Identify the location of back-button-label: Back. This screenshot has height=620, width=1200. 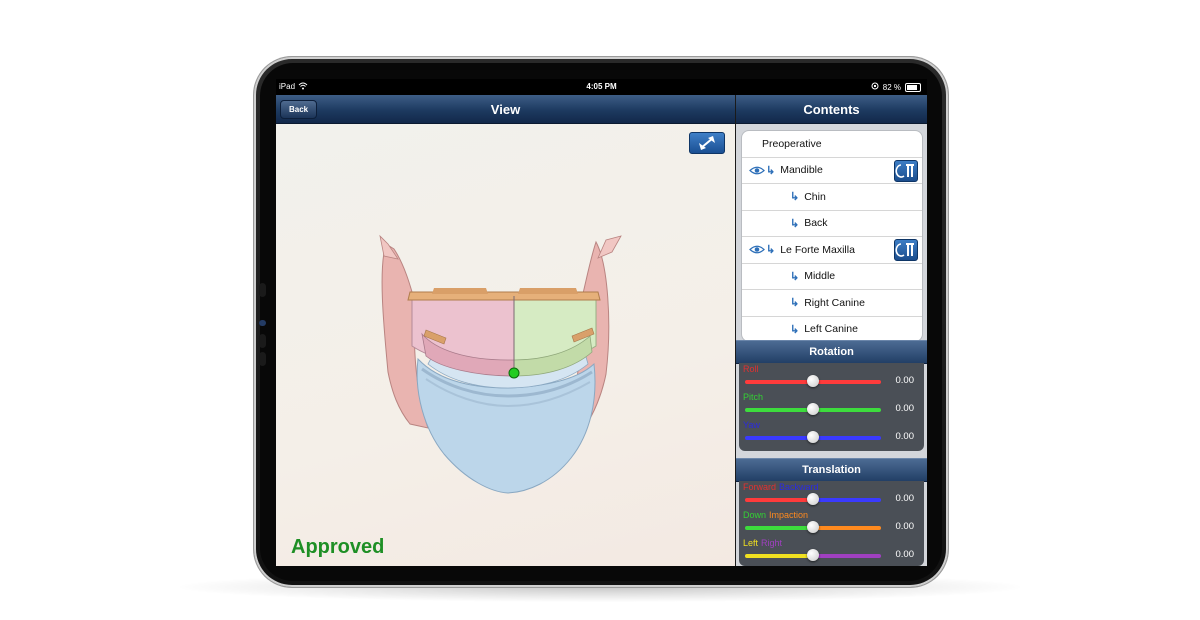
(299, 109).